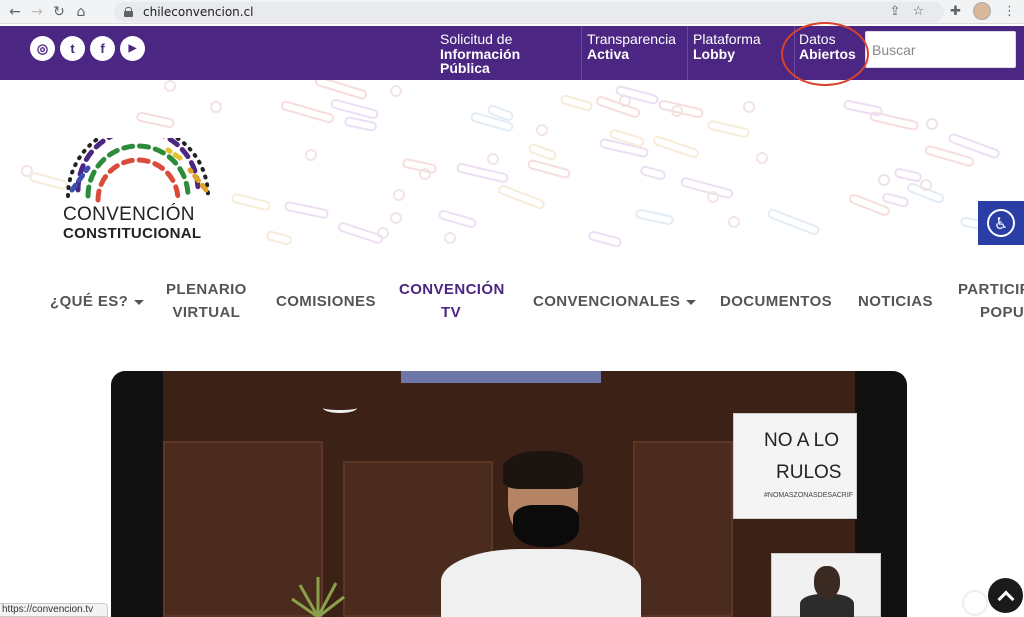  What do you see at coordinates (541, 583) in the screenshot?
I see `speaker-shirt` at bounding box center [541, 583].